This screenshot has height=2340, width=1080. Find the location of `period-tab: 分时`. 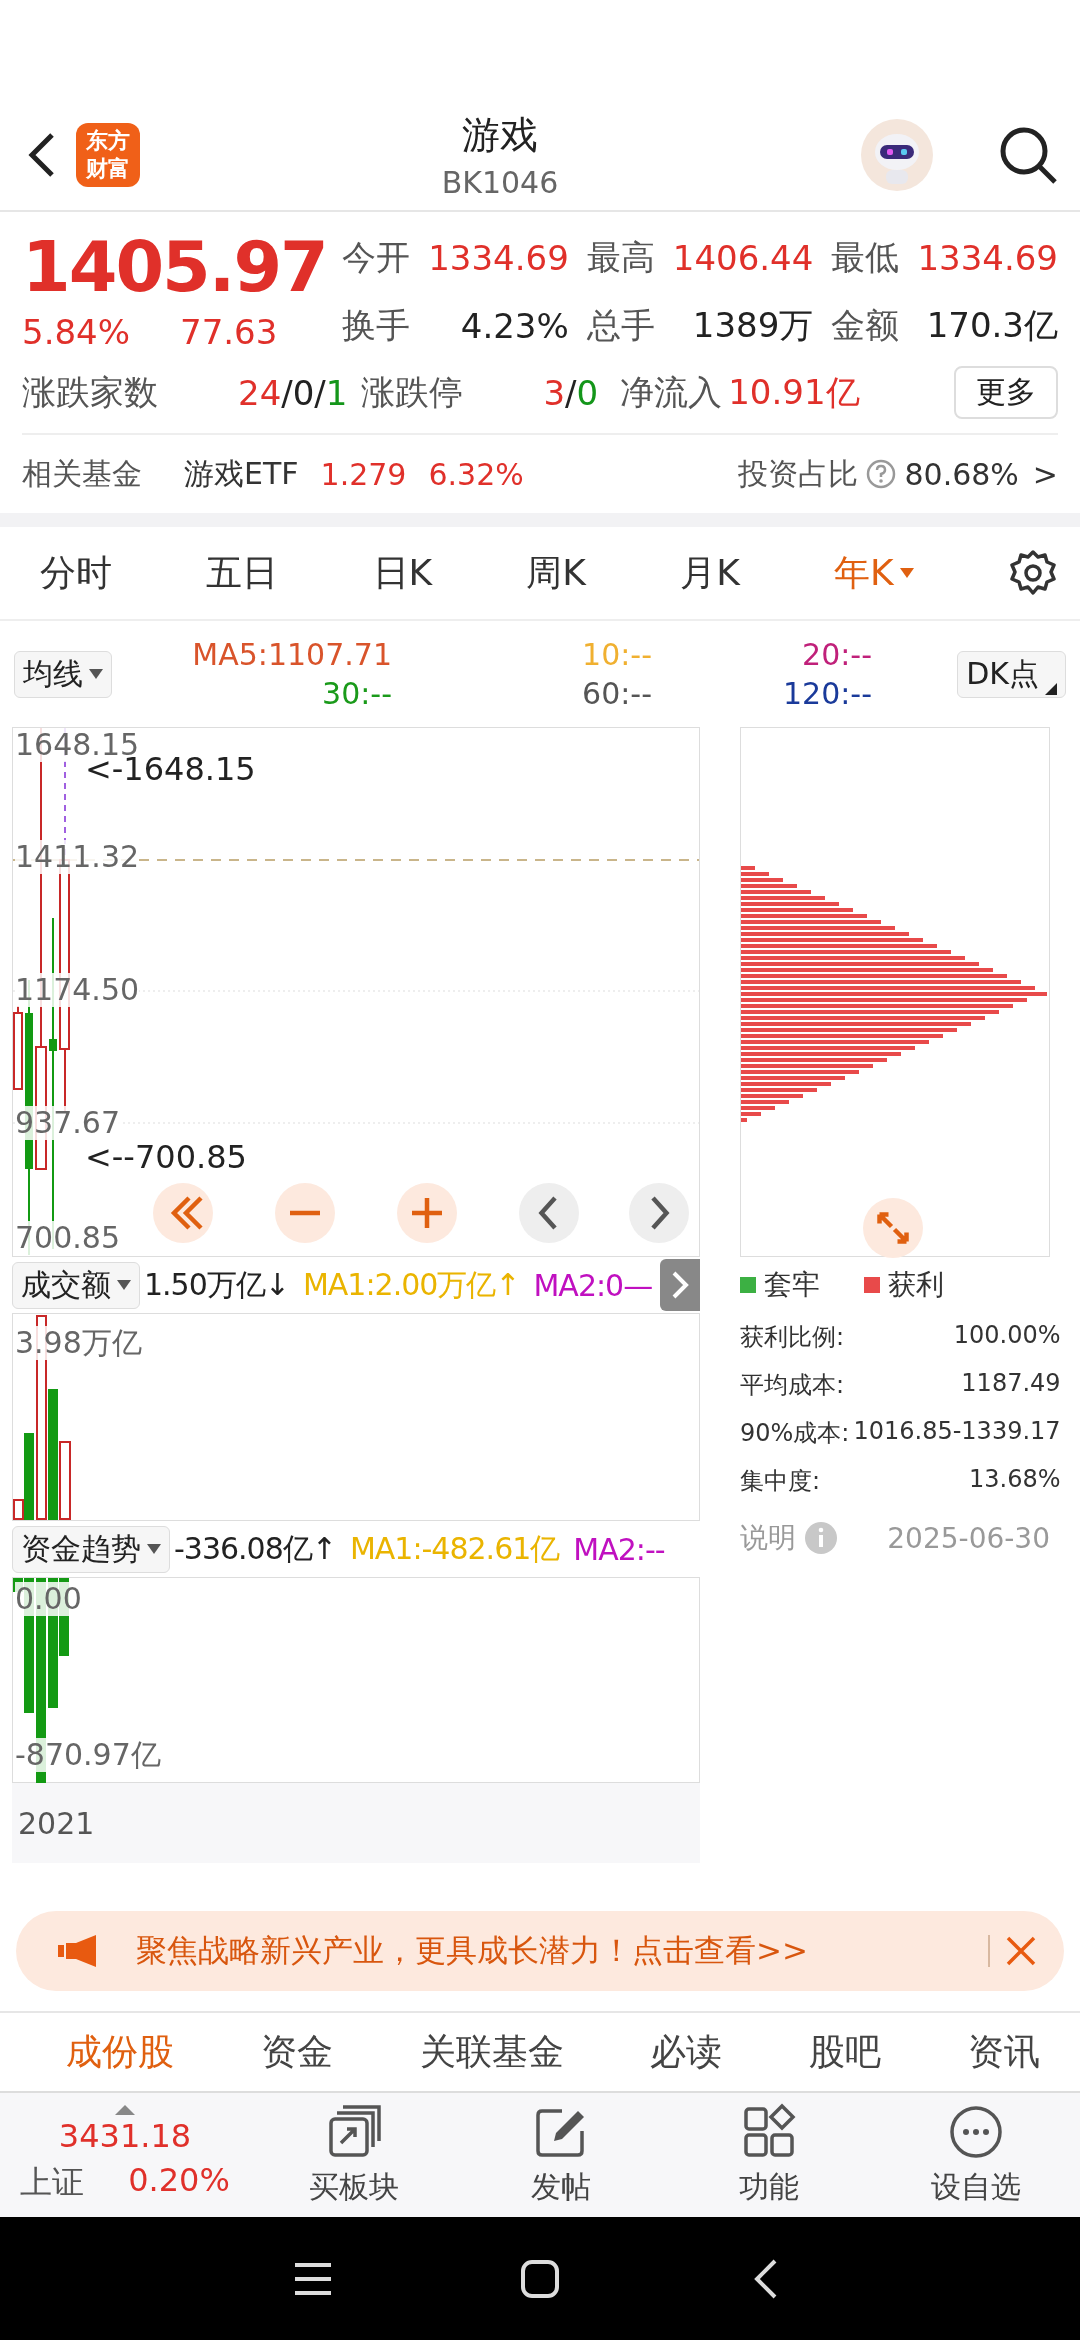

period-tab: 分时 is located at coordinates (76, 573).